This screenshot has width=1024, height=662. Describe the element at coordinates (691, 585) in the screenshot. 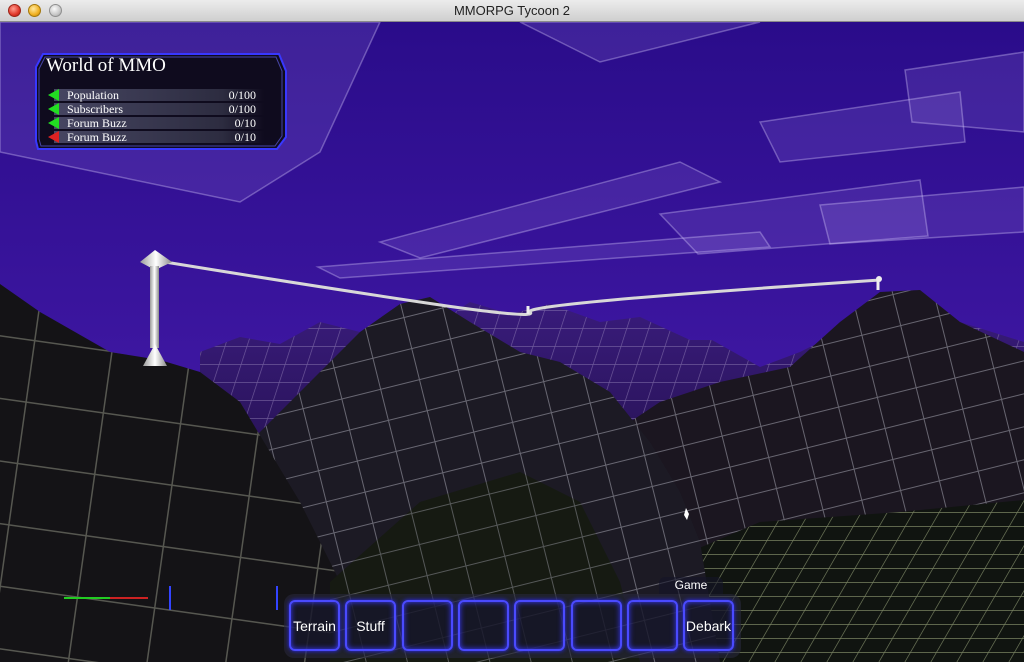

I see `game-tab: Game` at that location.